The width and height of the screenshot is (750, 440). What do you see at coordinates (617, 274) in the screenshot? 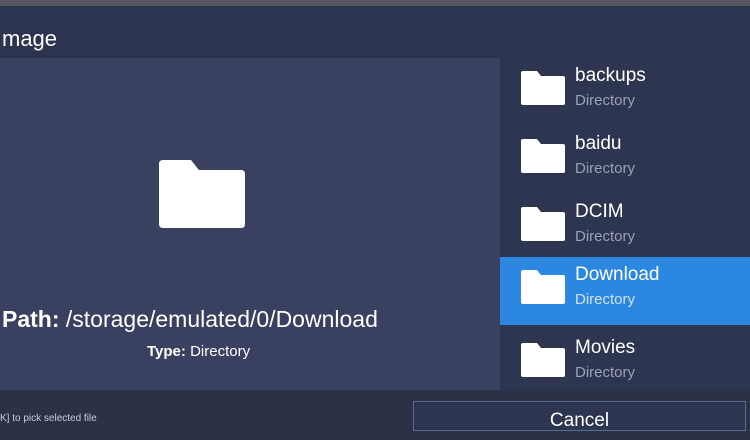
I see `file-name: Download` at bounding box center [617, 274].